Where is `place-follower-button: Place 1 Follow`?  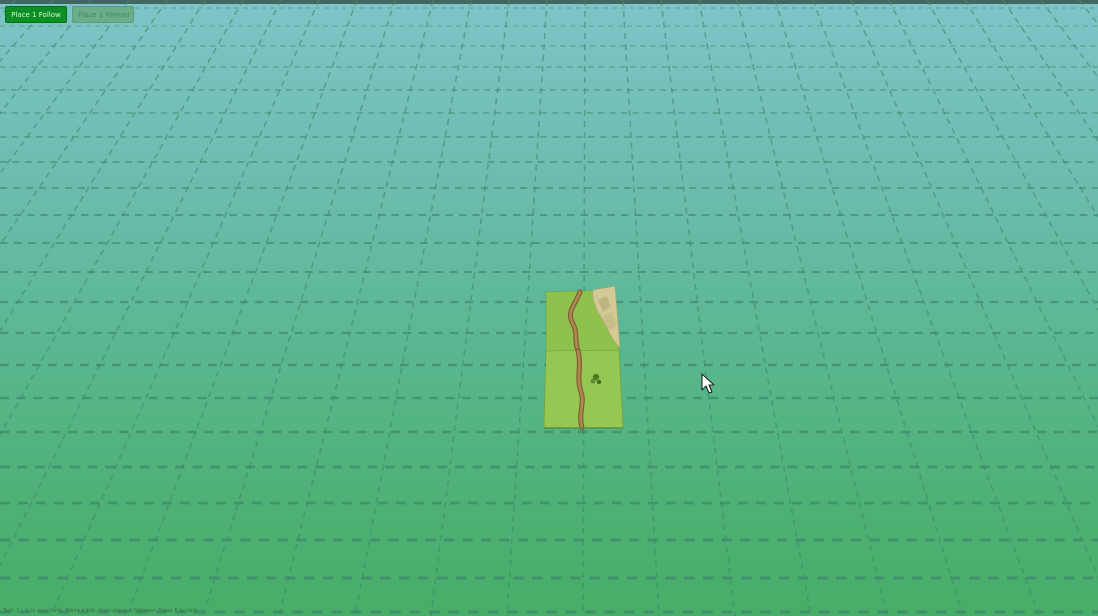
place-follower-button: Place 1 Follow is located at coordinates (36, 14).